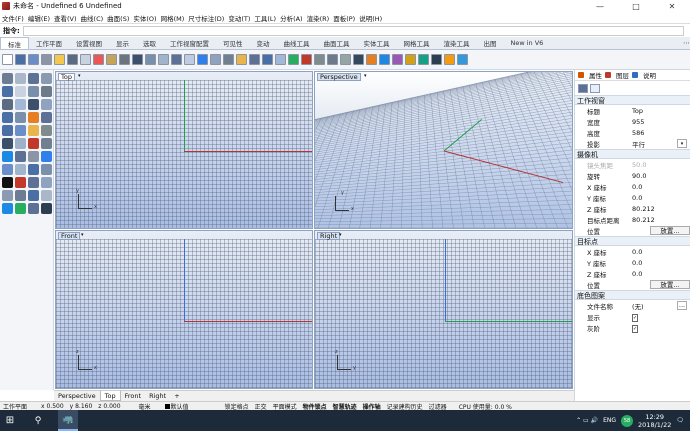 This screenshot has width=690, height=431. I want to click on command-input, so click(353, 30).